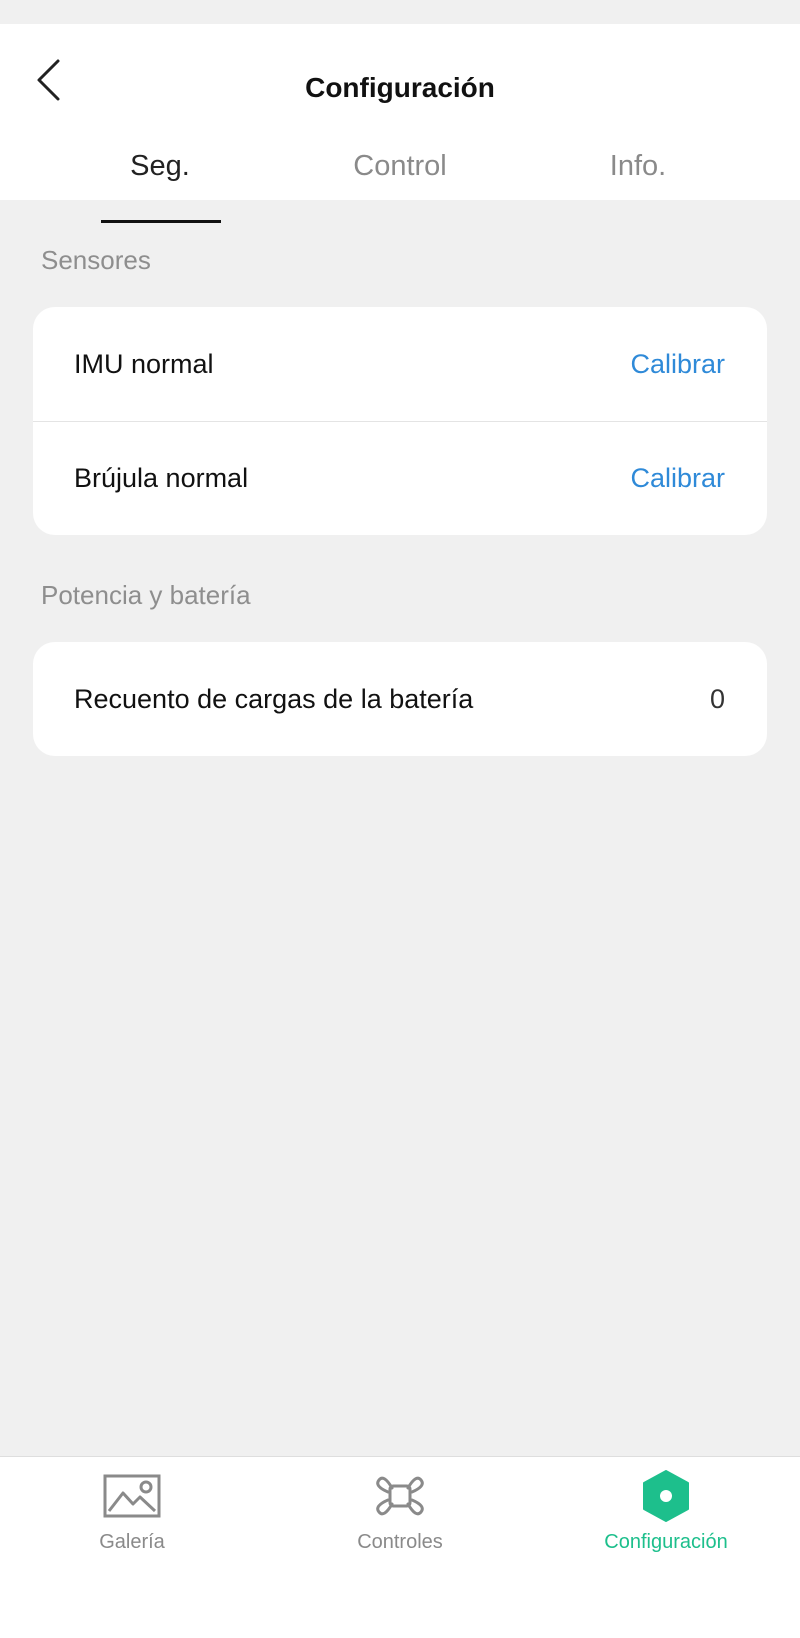 Image resolution: width=800 pixels, height=1638 pixels. Describe the element at coordinates (677, 364) in the screenshot. I see `calibrate-imu-button: Calibrar` at that location.